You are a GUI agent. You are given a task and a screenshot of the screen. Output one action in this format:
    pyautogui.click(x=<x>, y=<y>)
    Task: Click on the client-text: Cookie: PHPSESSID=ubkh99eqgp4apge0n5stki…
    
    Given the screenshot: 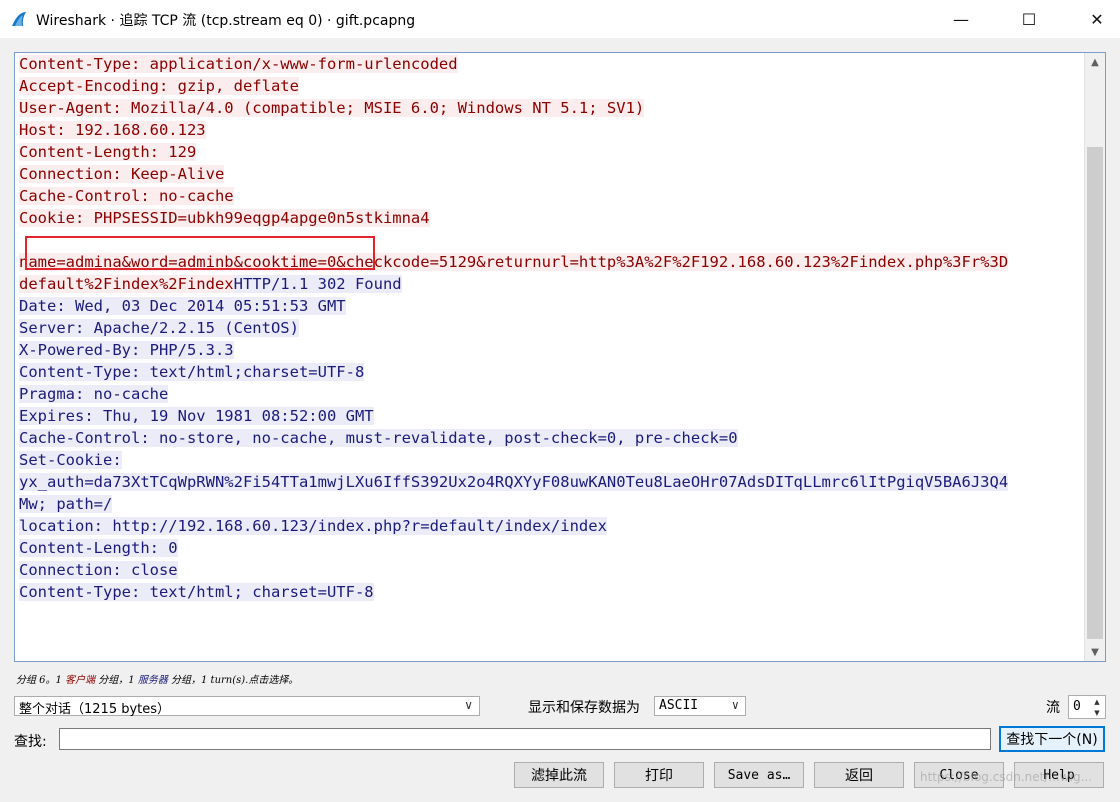 What is the action you would take?
    pyautogui.click(x=224, y=218)
    